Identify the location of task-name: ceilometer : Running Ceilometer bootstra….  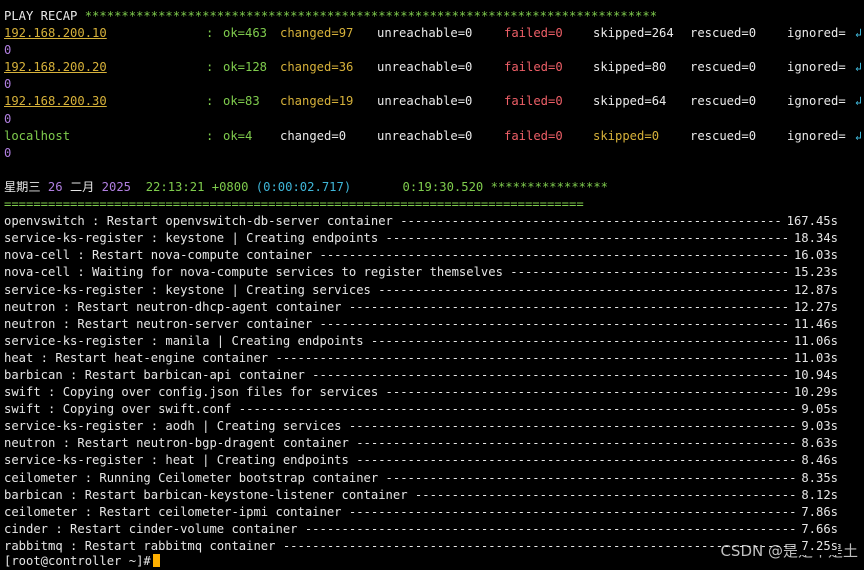
(194, 477).